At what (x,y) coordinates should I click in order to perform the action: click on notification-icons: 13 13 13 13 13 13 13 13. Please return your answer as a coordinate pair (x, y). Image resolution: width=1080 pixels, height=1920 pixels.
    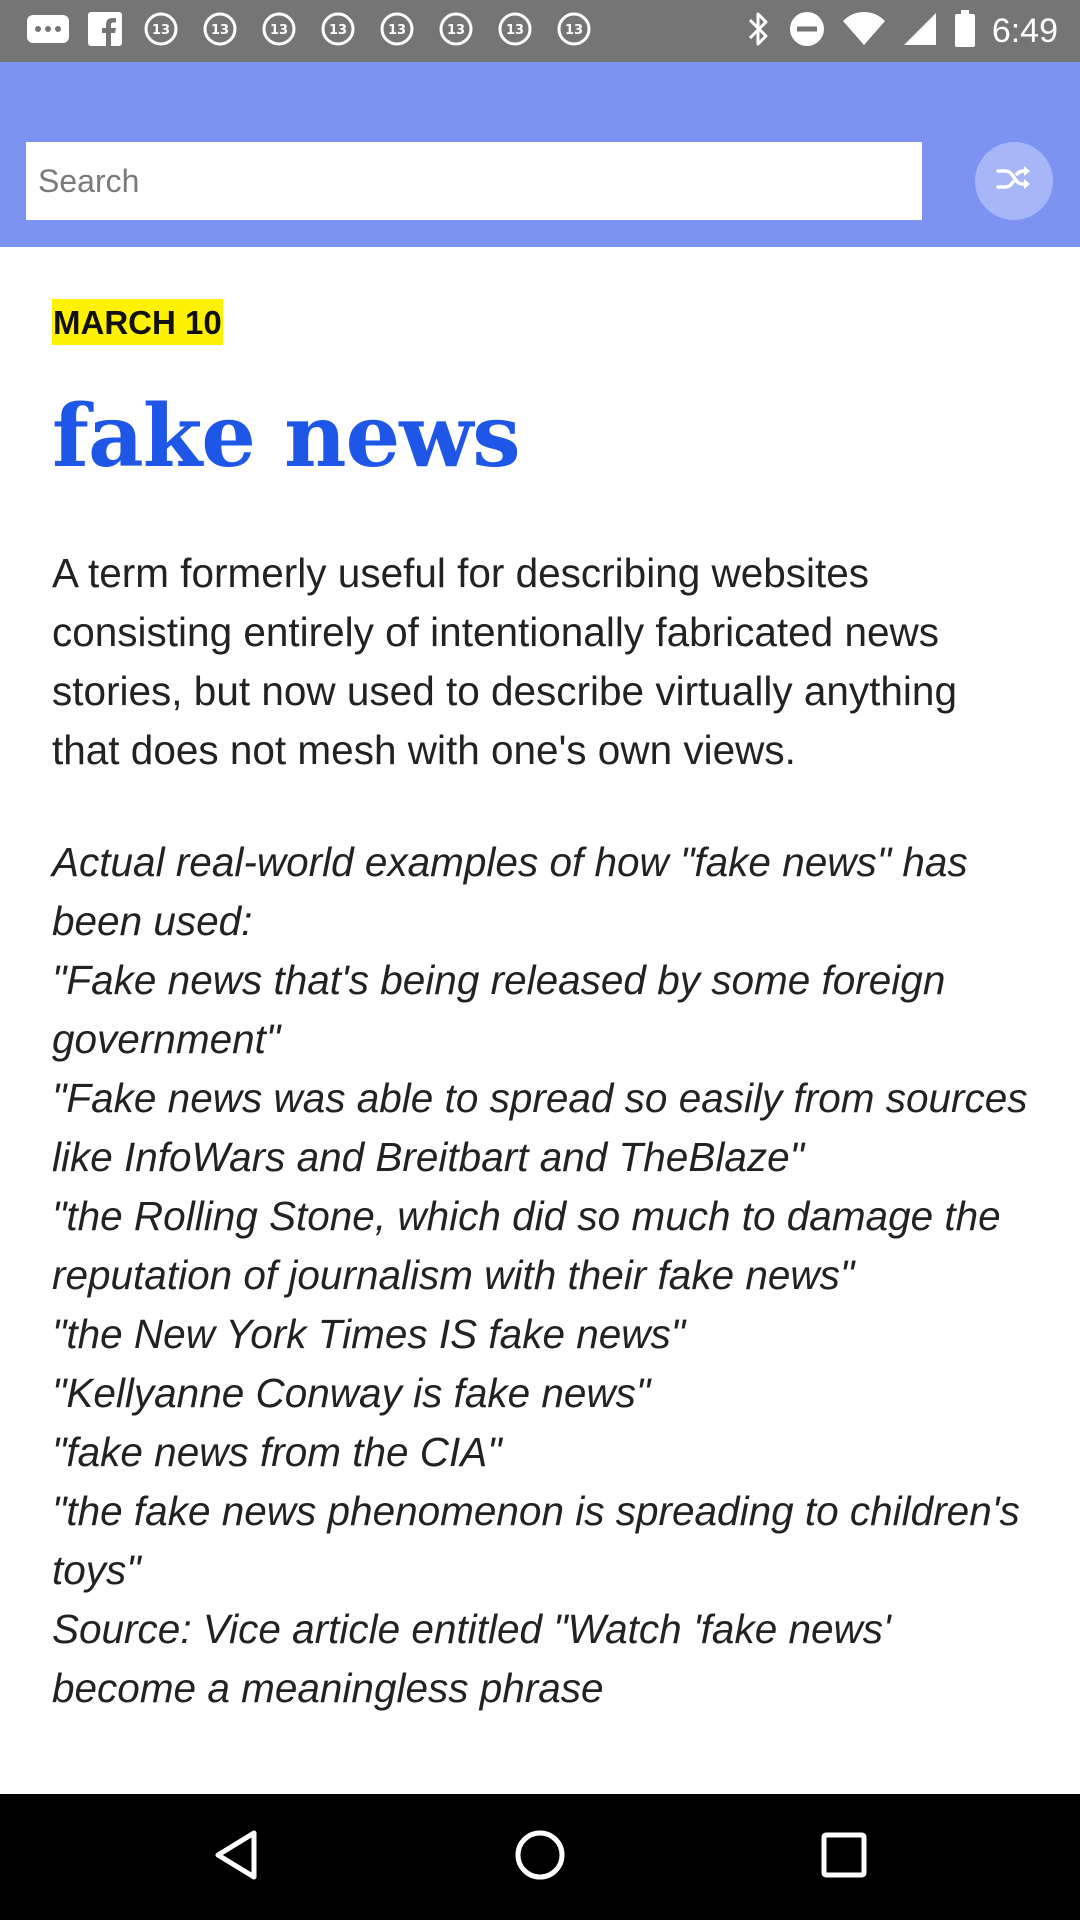
    Looking at the image, I should click on (310, 31).